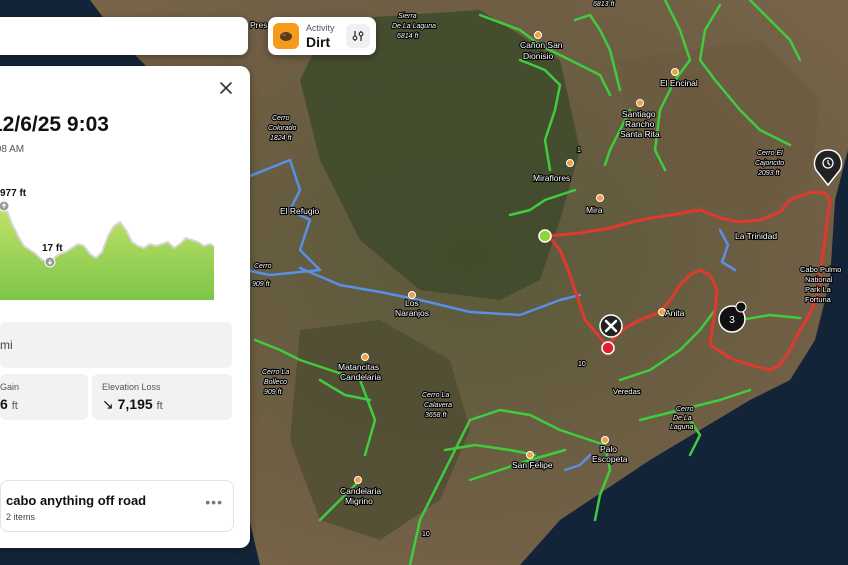  Describe the element at coordinates (54, 124) in the screenshot. I see `route-date-title: 12/6/25 9:03` at that location.